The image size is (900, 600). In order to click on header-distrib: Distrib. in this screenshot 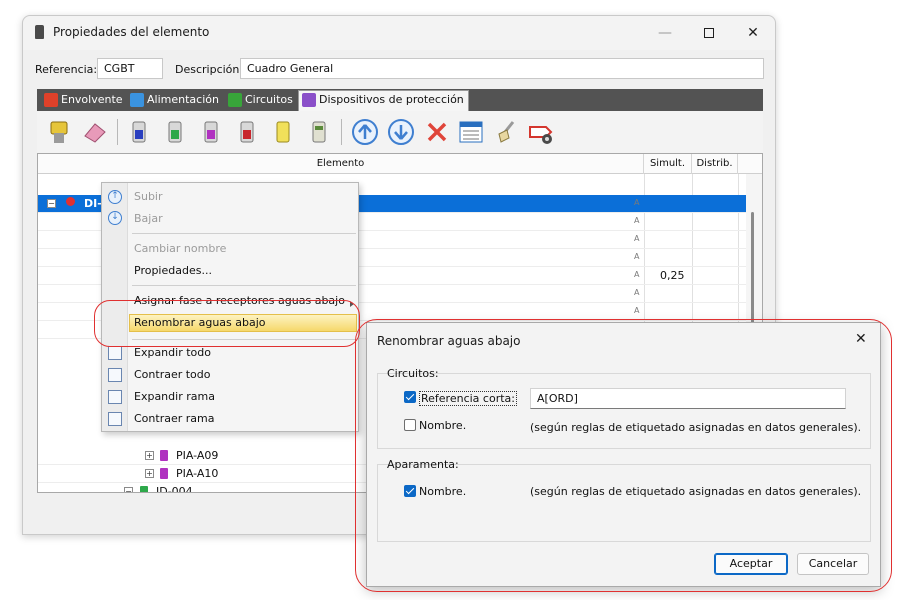, I will do `click(715, 164)`.